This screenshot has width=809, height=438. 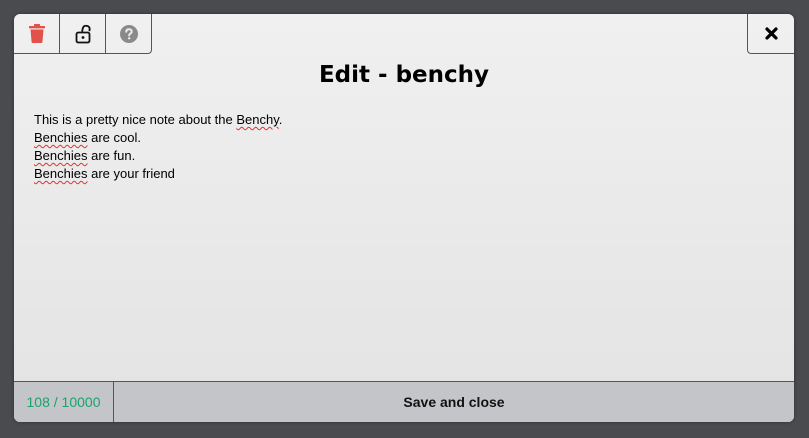 I want to click on character-counter: 108 / 10000, so click(x=64, y=402).